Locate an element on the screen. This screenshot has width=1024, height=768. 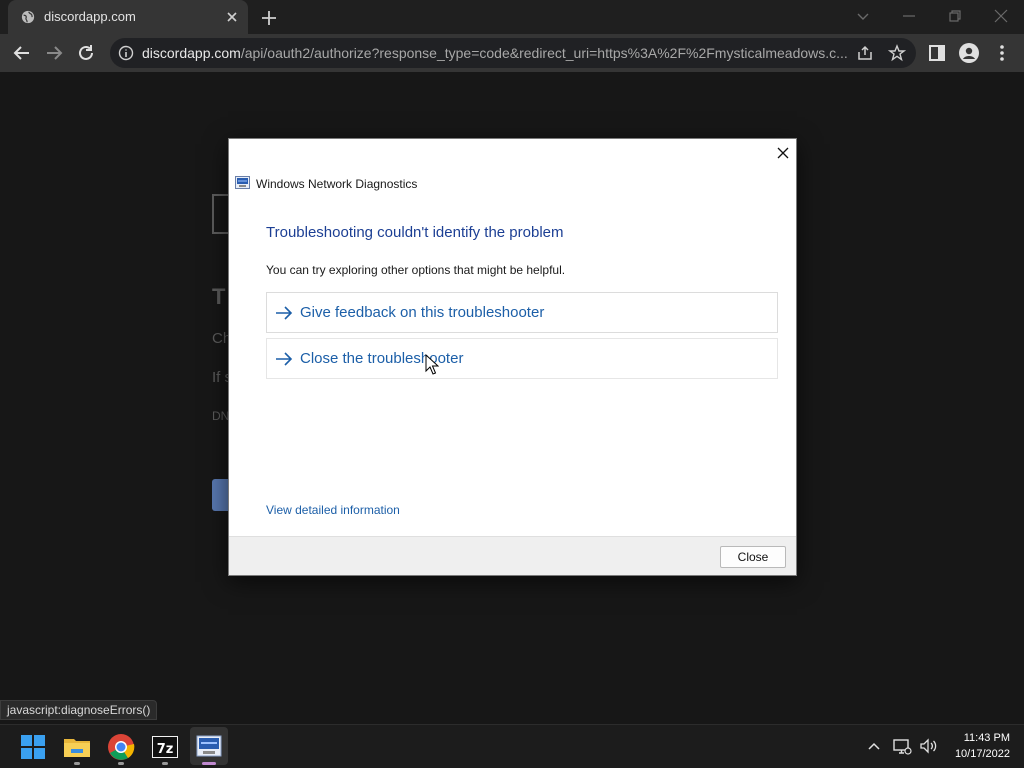
error-code-fragment: DN is located at coordinates (221, 416).